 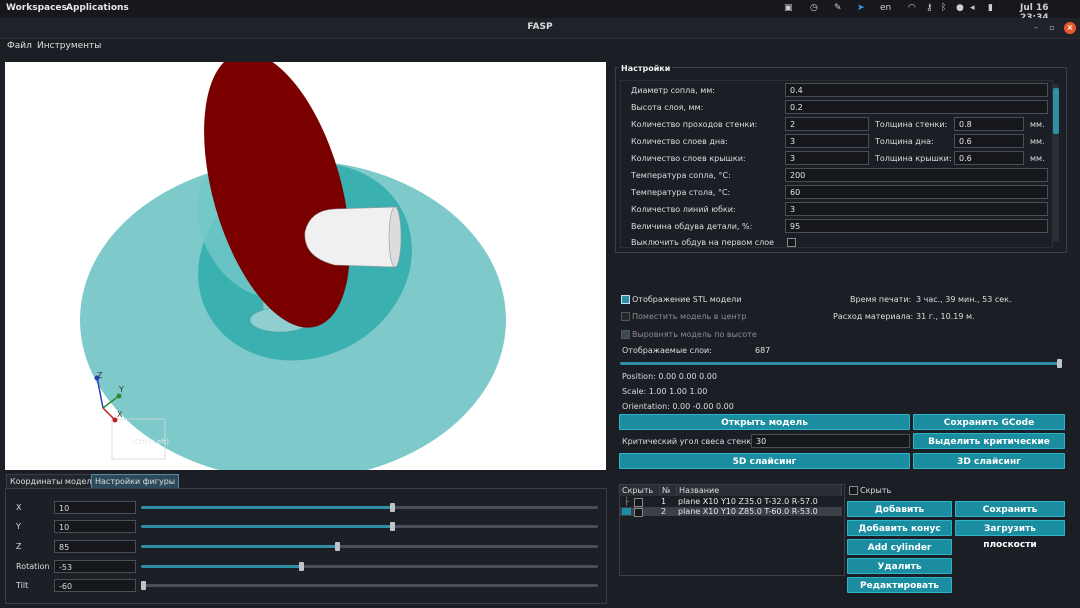 I want to click on critical-angle-input: 30, so click(x=830, y=441).